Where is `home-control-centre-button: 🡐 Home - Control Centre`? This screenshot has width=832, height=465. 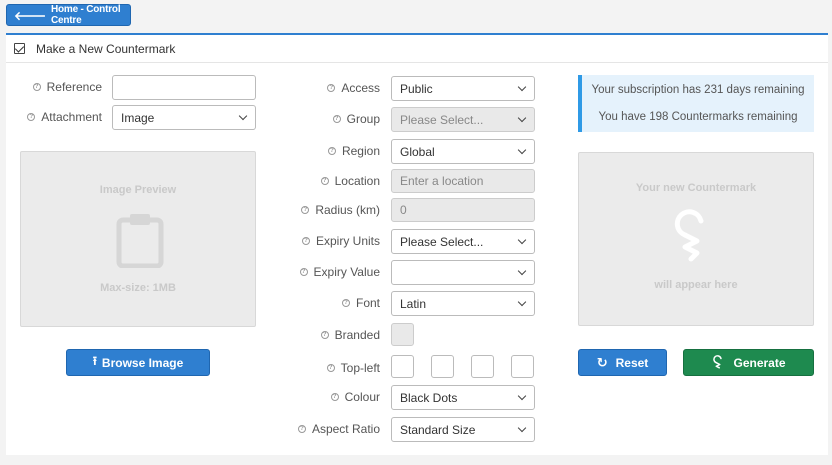
home-control-centre-button: 🡐 Home - Control Centre is located at coordinates (68, 15).